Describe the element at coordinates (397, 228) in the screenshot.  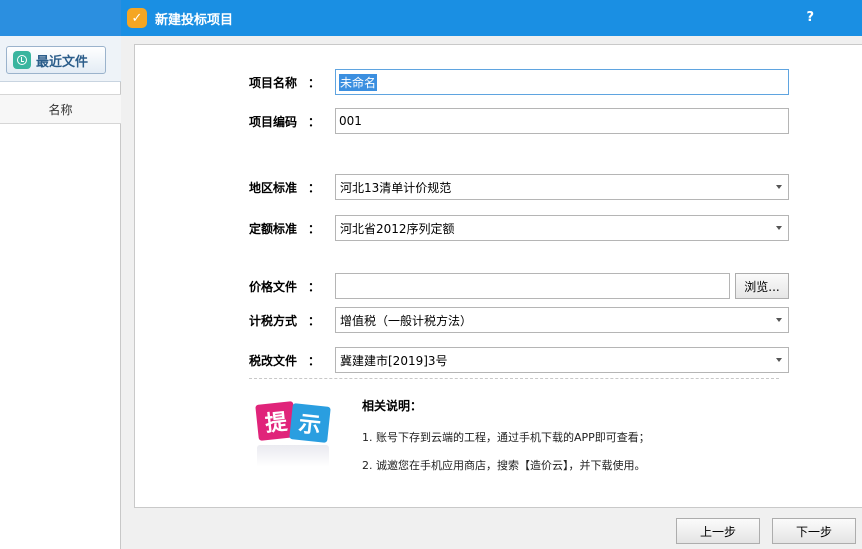
I see `quota-standard-value: 河北省2012序列定额` at that location.